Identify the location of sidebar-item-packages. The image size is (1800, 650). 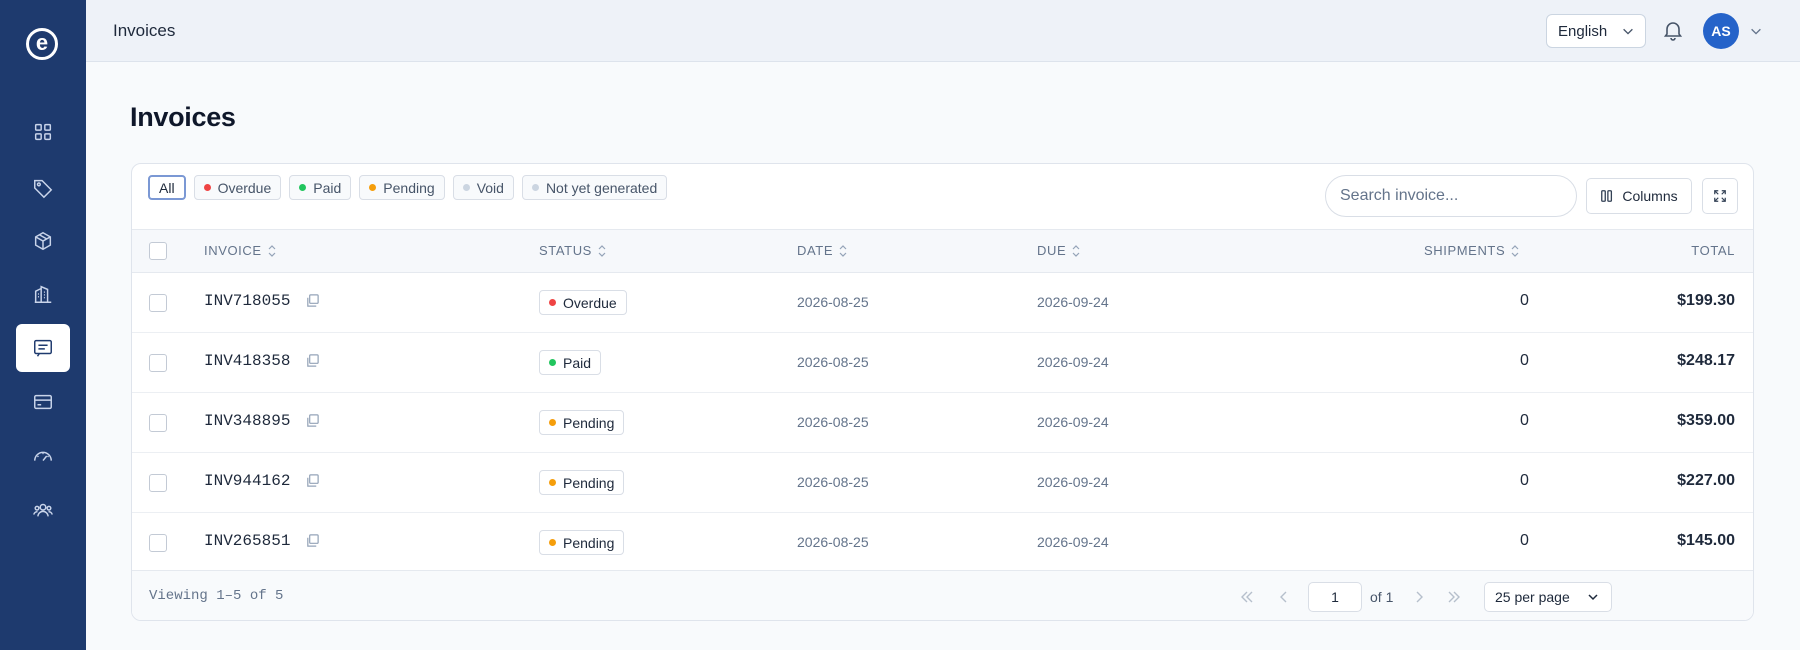
(43, 241).